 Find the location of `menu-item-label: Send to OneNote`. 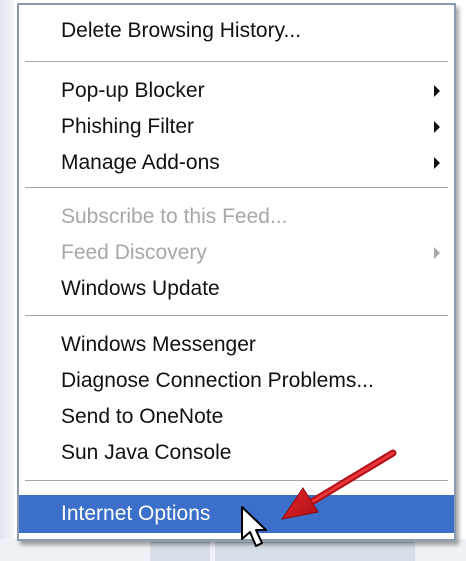

menu-item-label: Send to OneNote is located at coordinates (142, 416).